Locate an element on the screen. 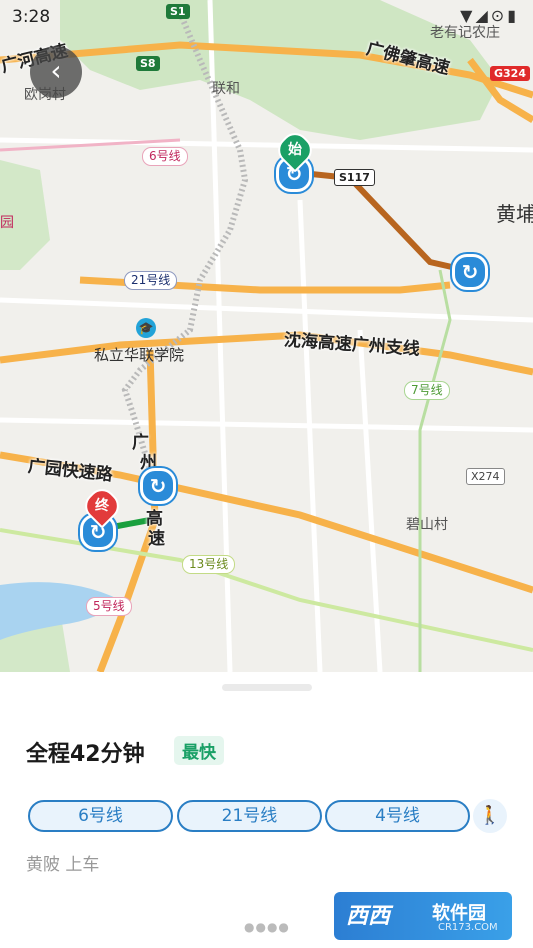 Image resolution: width=533 pixels, height=948 pixels. metro-badge-line6: 6号线 is located at coordinates (165, 156).